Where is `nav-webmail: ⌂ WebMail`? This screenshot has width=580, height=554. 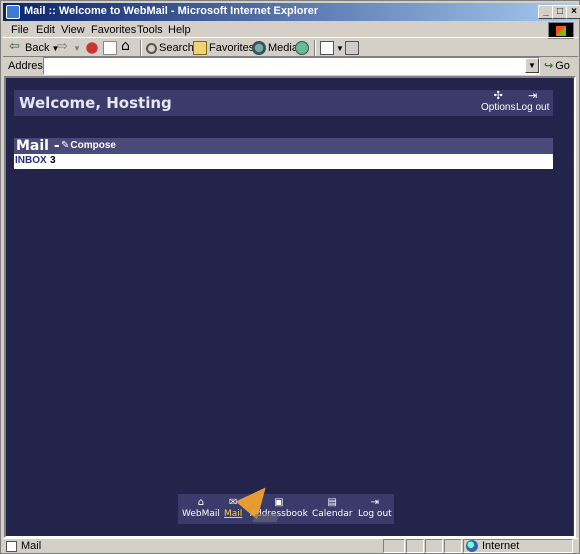 nav-webmail: ⌂ WebMail is located at coordinates (201, 508).